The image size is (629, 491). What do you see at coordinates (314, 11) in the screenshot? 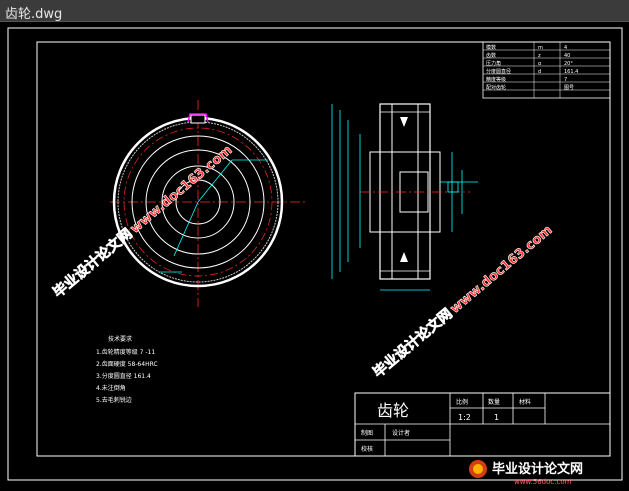
I see `window-titlebar: 齿轮.dwg` at bounding box center [314, 11].